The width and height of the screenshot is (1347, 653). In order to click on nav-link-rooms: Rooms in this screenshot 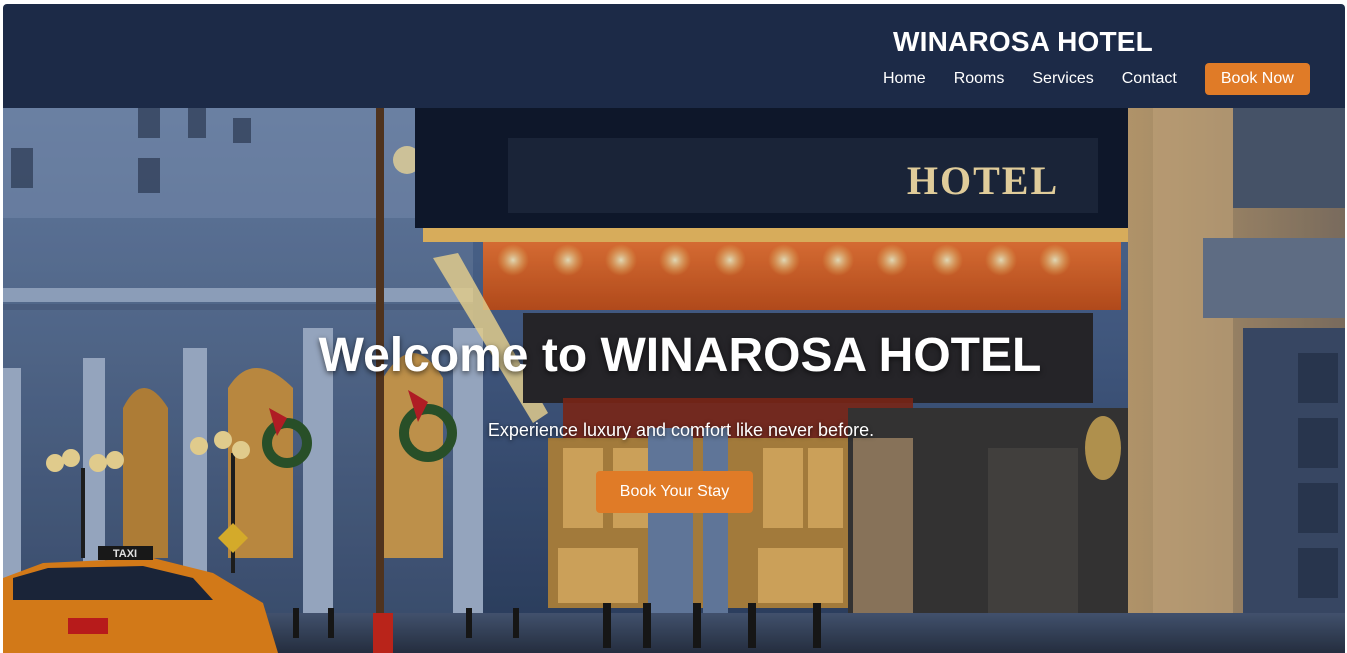, I will do `click(979, 79)`.